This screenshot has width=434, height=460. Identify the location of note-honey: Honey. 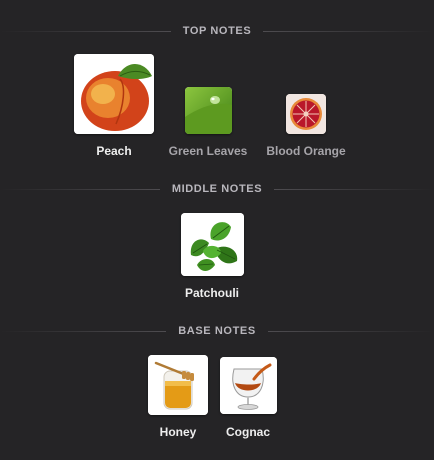
(178, 397).